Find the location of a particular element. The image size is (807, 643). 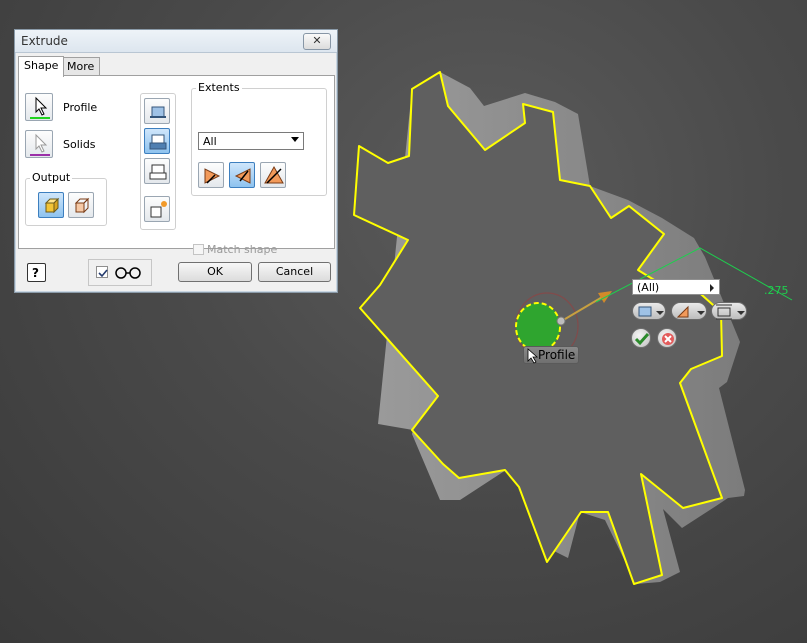

direction-icon is located at coordinates (690, 311).